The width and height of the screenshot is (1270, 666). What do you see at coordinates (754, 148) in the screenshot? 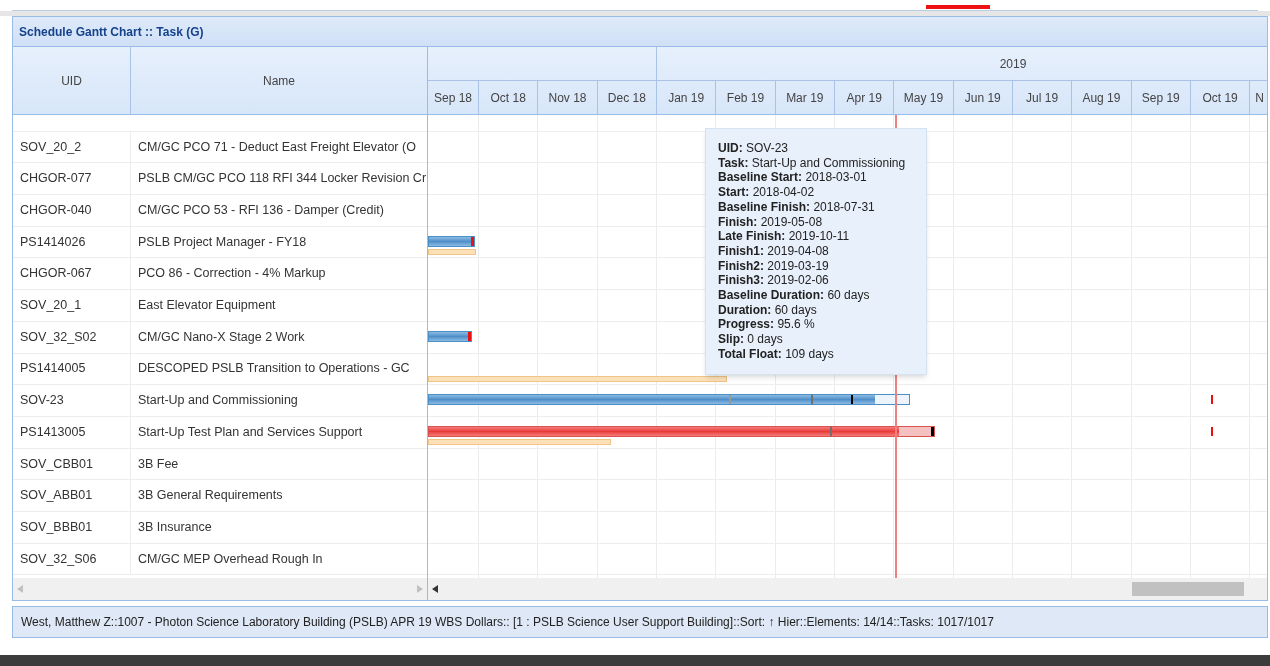
I see `tooltip-line: UID: SOV-23` at bounding box center [754, 148].